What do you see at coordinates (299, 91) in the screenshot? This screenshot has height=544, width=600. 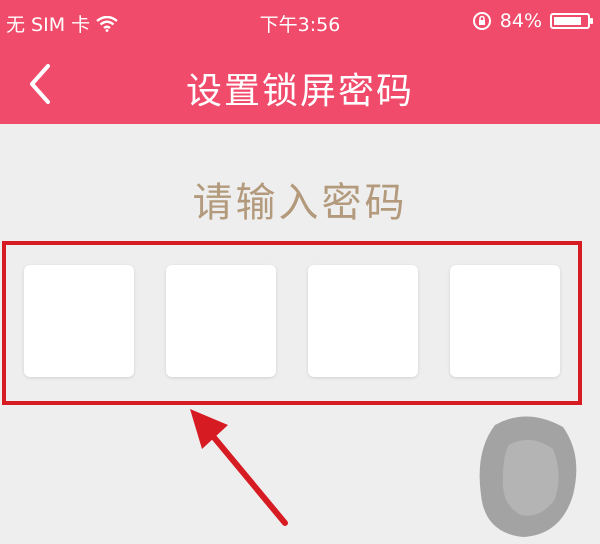 I see `page-title: 设置锁屏密码` at bounding box center [299, 91].